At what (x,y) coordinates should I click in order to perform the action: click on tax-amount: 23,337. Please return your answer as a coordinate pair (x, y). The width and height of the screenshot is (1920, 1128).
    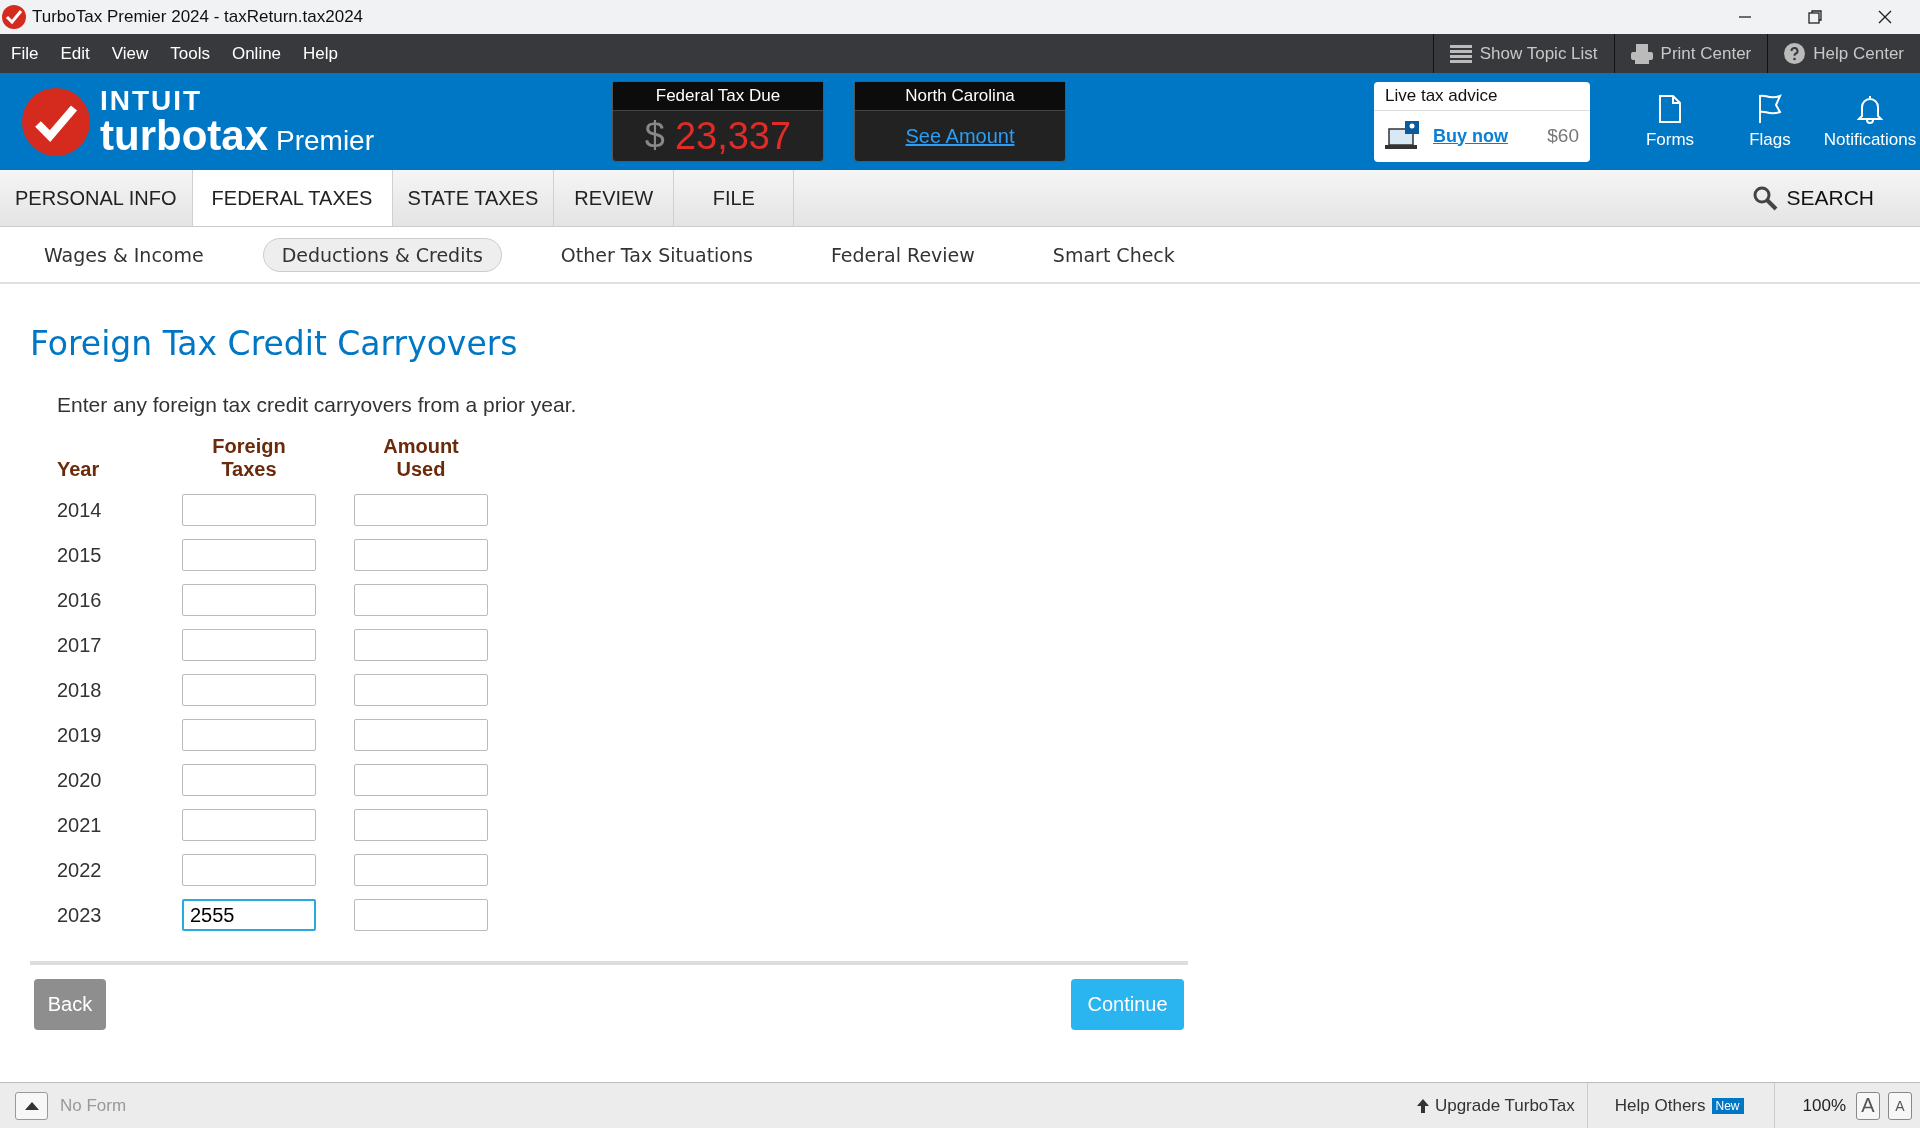
    Looking at the image, I should click on (733, 136).